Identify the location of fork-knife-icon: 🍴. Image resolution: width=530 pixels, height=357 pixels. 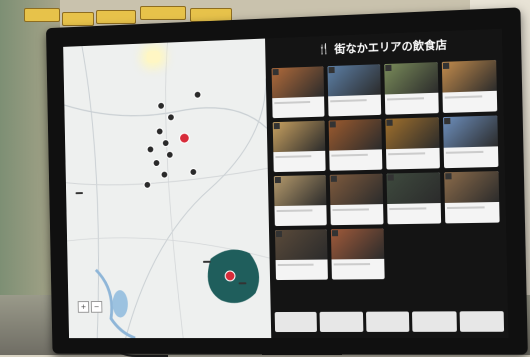
(324, 49).